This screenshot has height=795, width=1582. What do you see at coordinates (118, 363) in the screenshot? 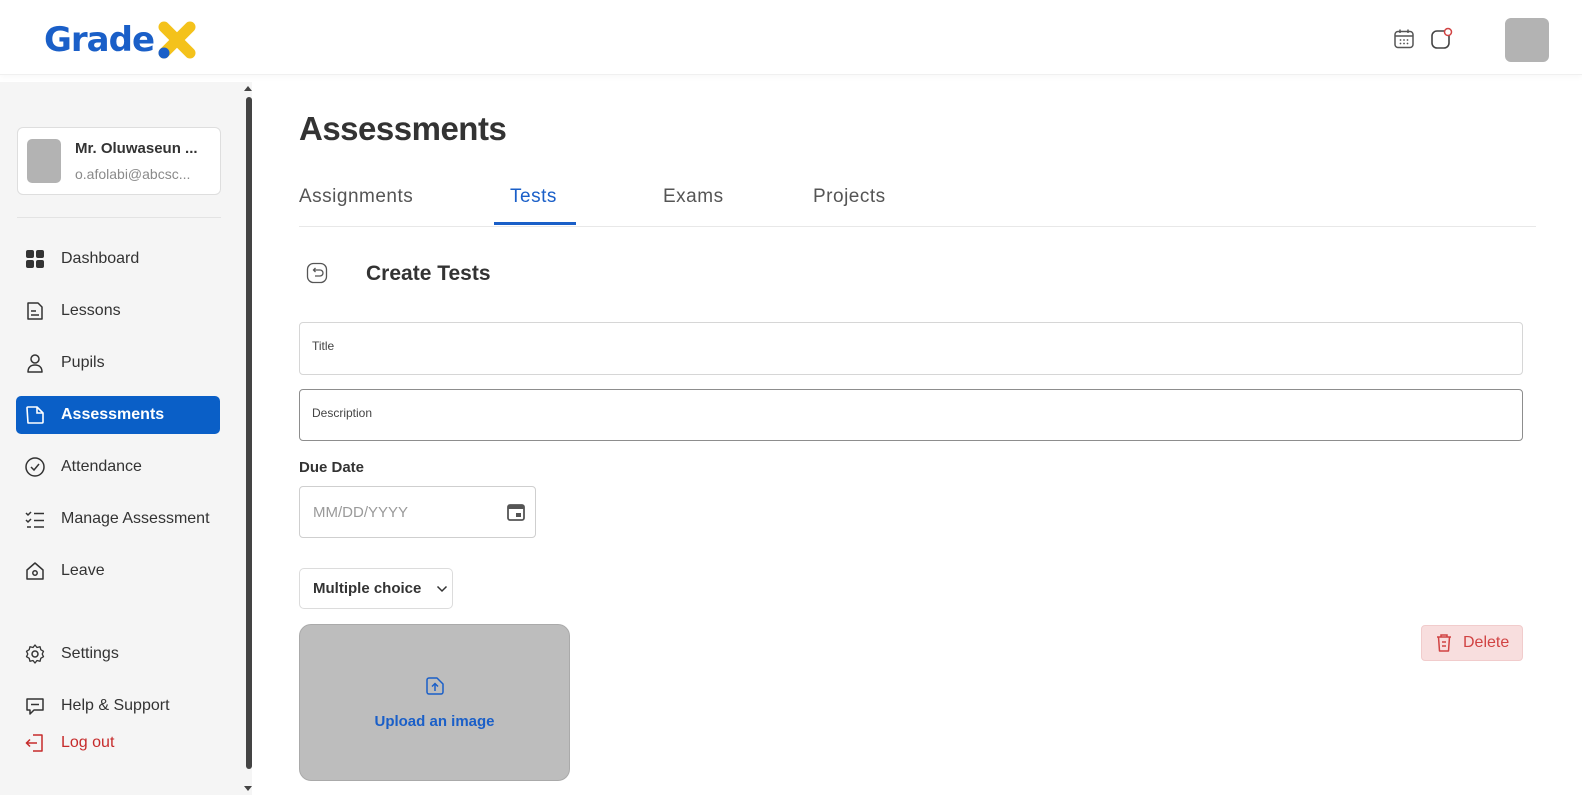
I see `sidebar-item-pupils: Pupils` at bounding box center [118, 363].